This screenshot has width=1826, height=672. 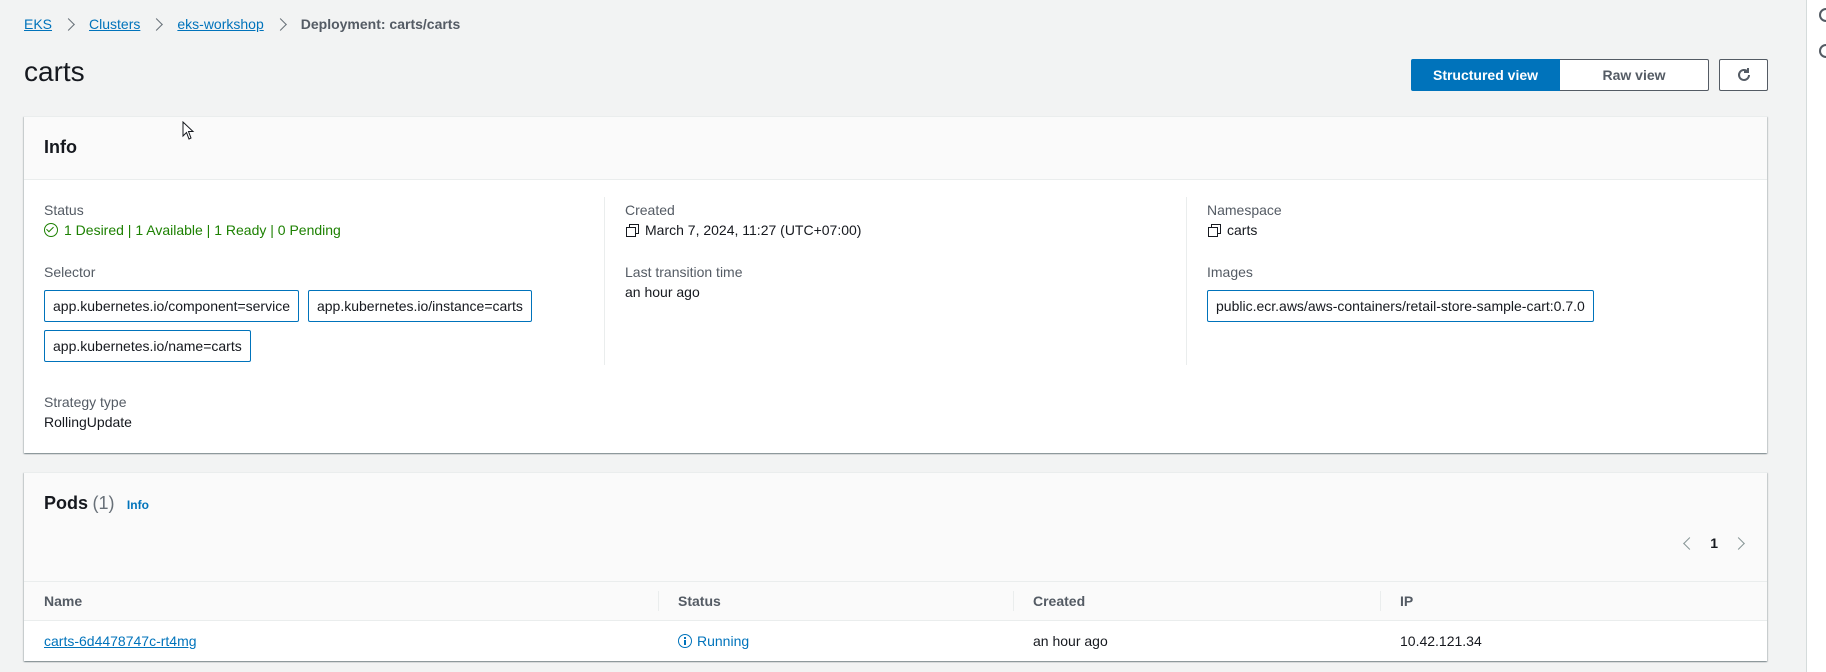 I want to click on selector-tag: app.kubernetes.io/instance=carts, so click(x=419, y=306).